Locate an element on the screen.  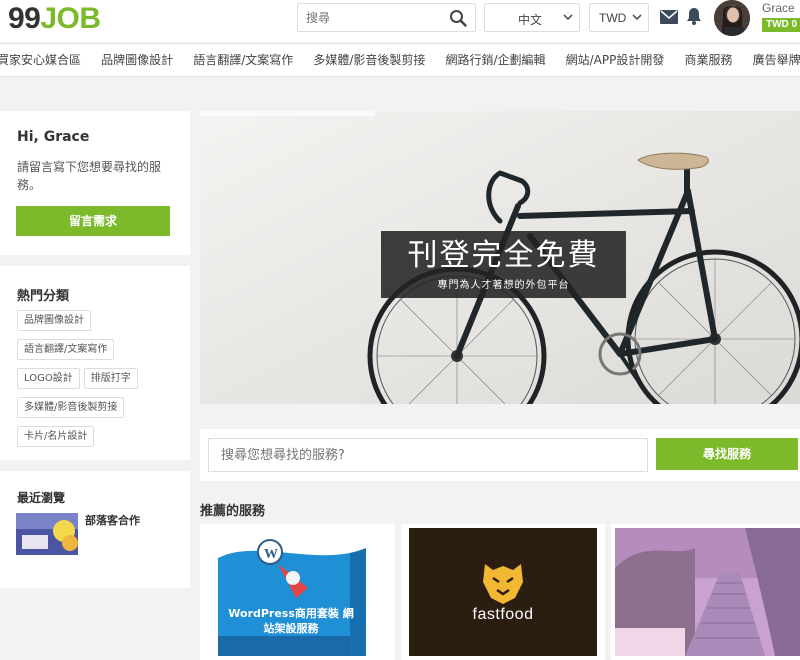
popular-categories-title: 熱門分類 is located at coordinates (43, 296).